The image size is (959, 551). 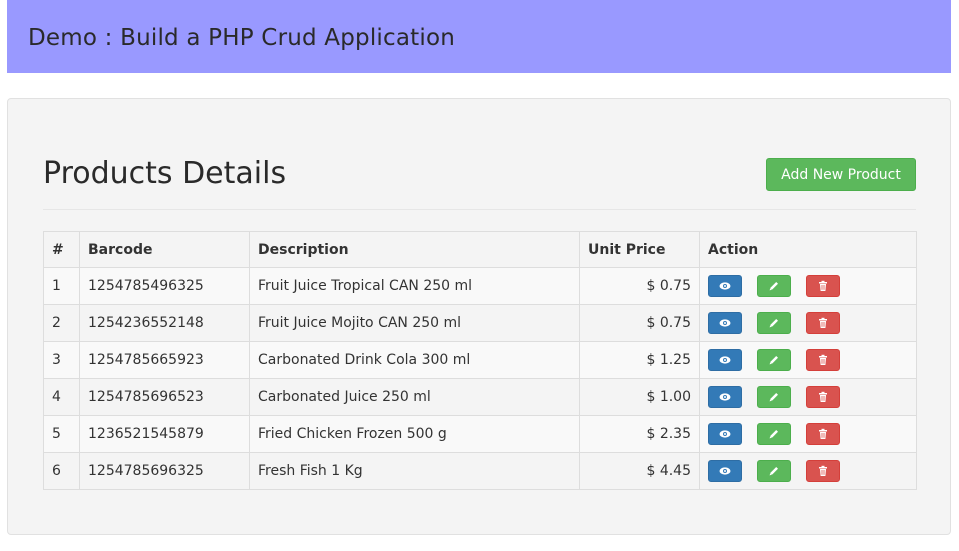 I want to click on row-barcode: 1254785665923, so click(x=164, y=360).